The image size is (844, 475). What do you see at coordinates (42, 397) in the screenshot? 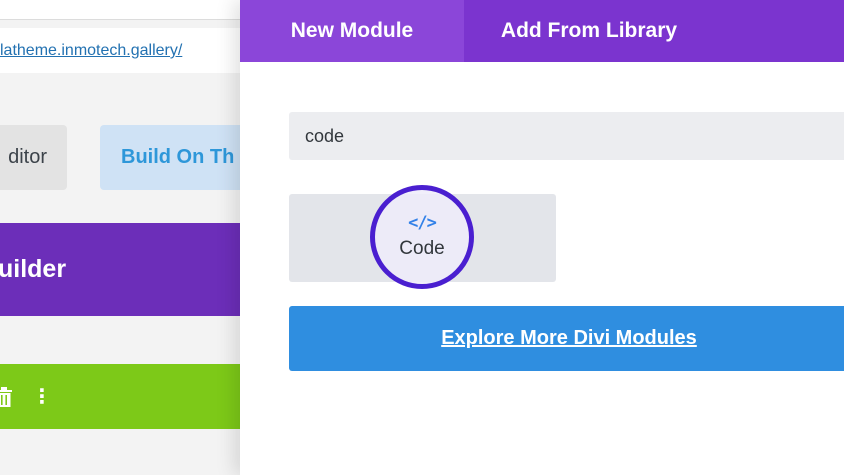
I see `more-dots-icon: ⋮` at bounding box center [42, 397].